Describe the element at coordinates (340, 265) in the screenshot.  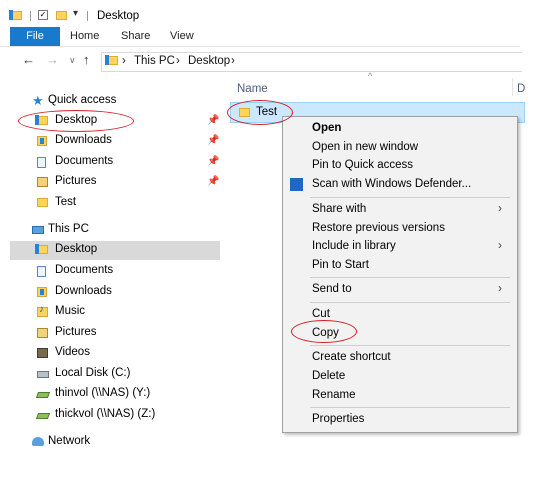
I see `menu-item-pin-start: Pin to Start` at that location.